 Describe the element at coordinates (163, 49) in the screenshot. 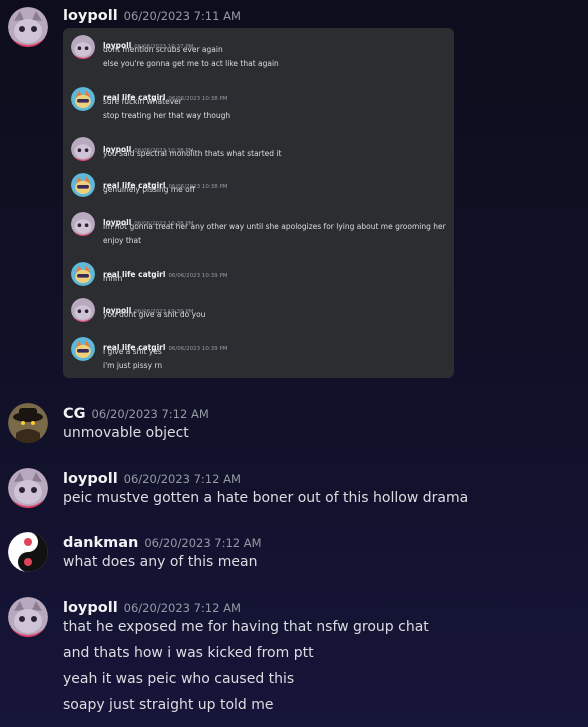

I see `quoted-text: dont mention scrubs ever again` at that location.